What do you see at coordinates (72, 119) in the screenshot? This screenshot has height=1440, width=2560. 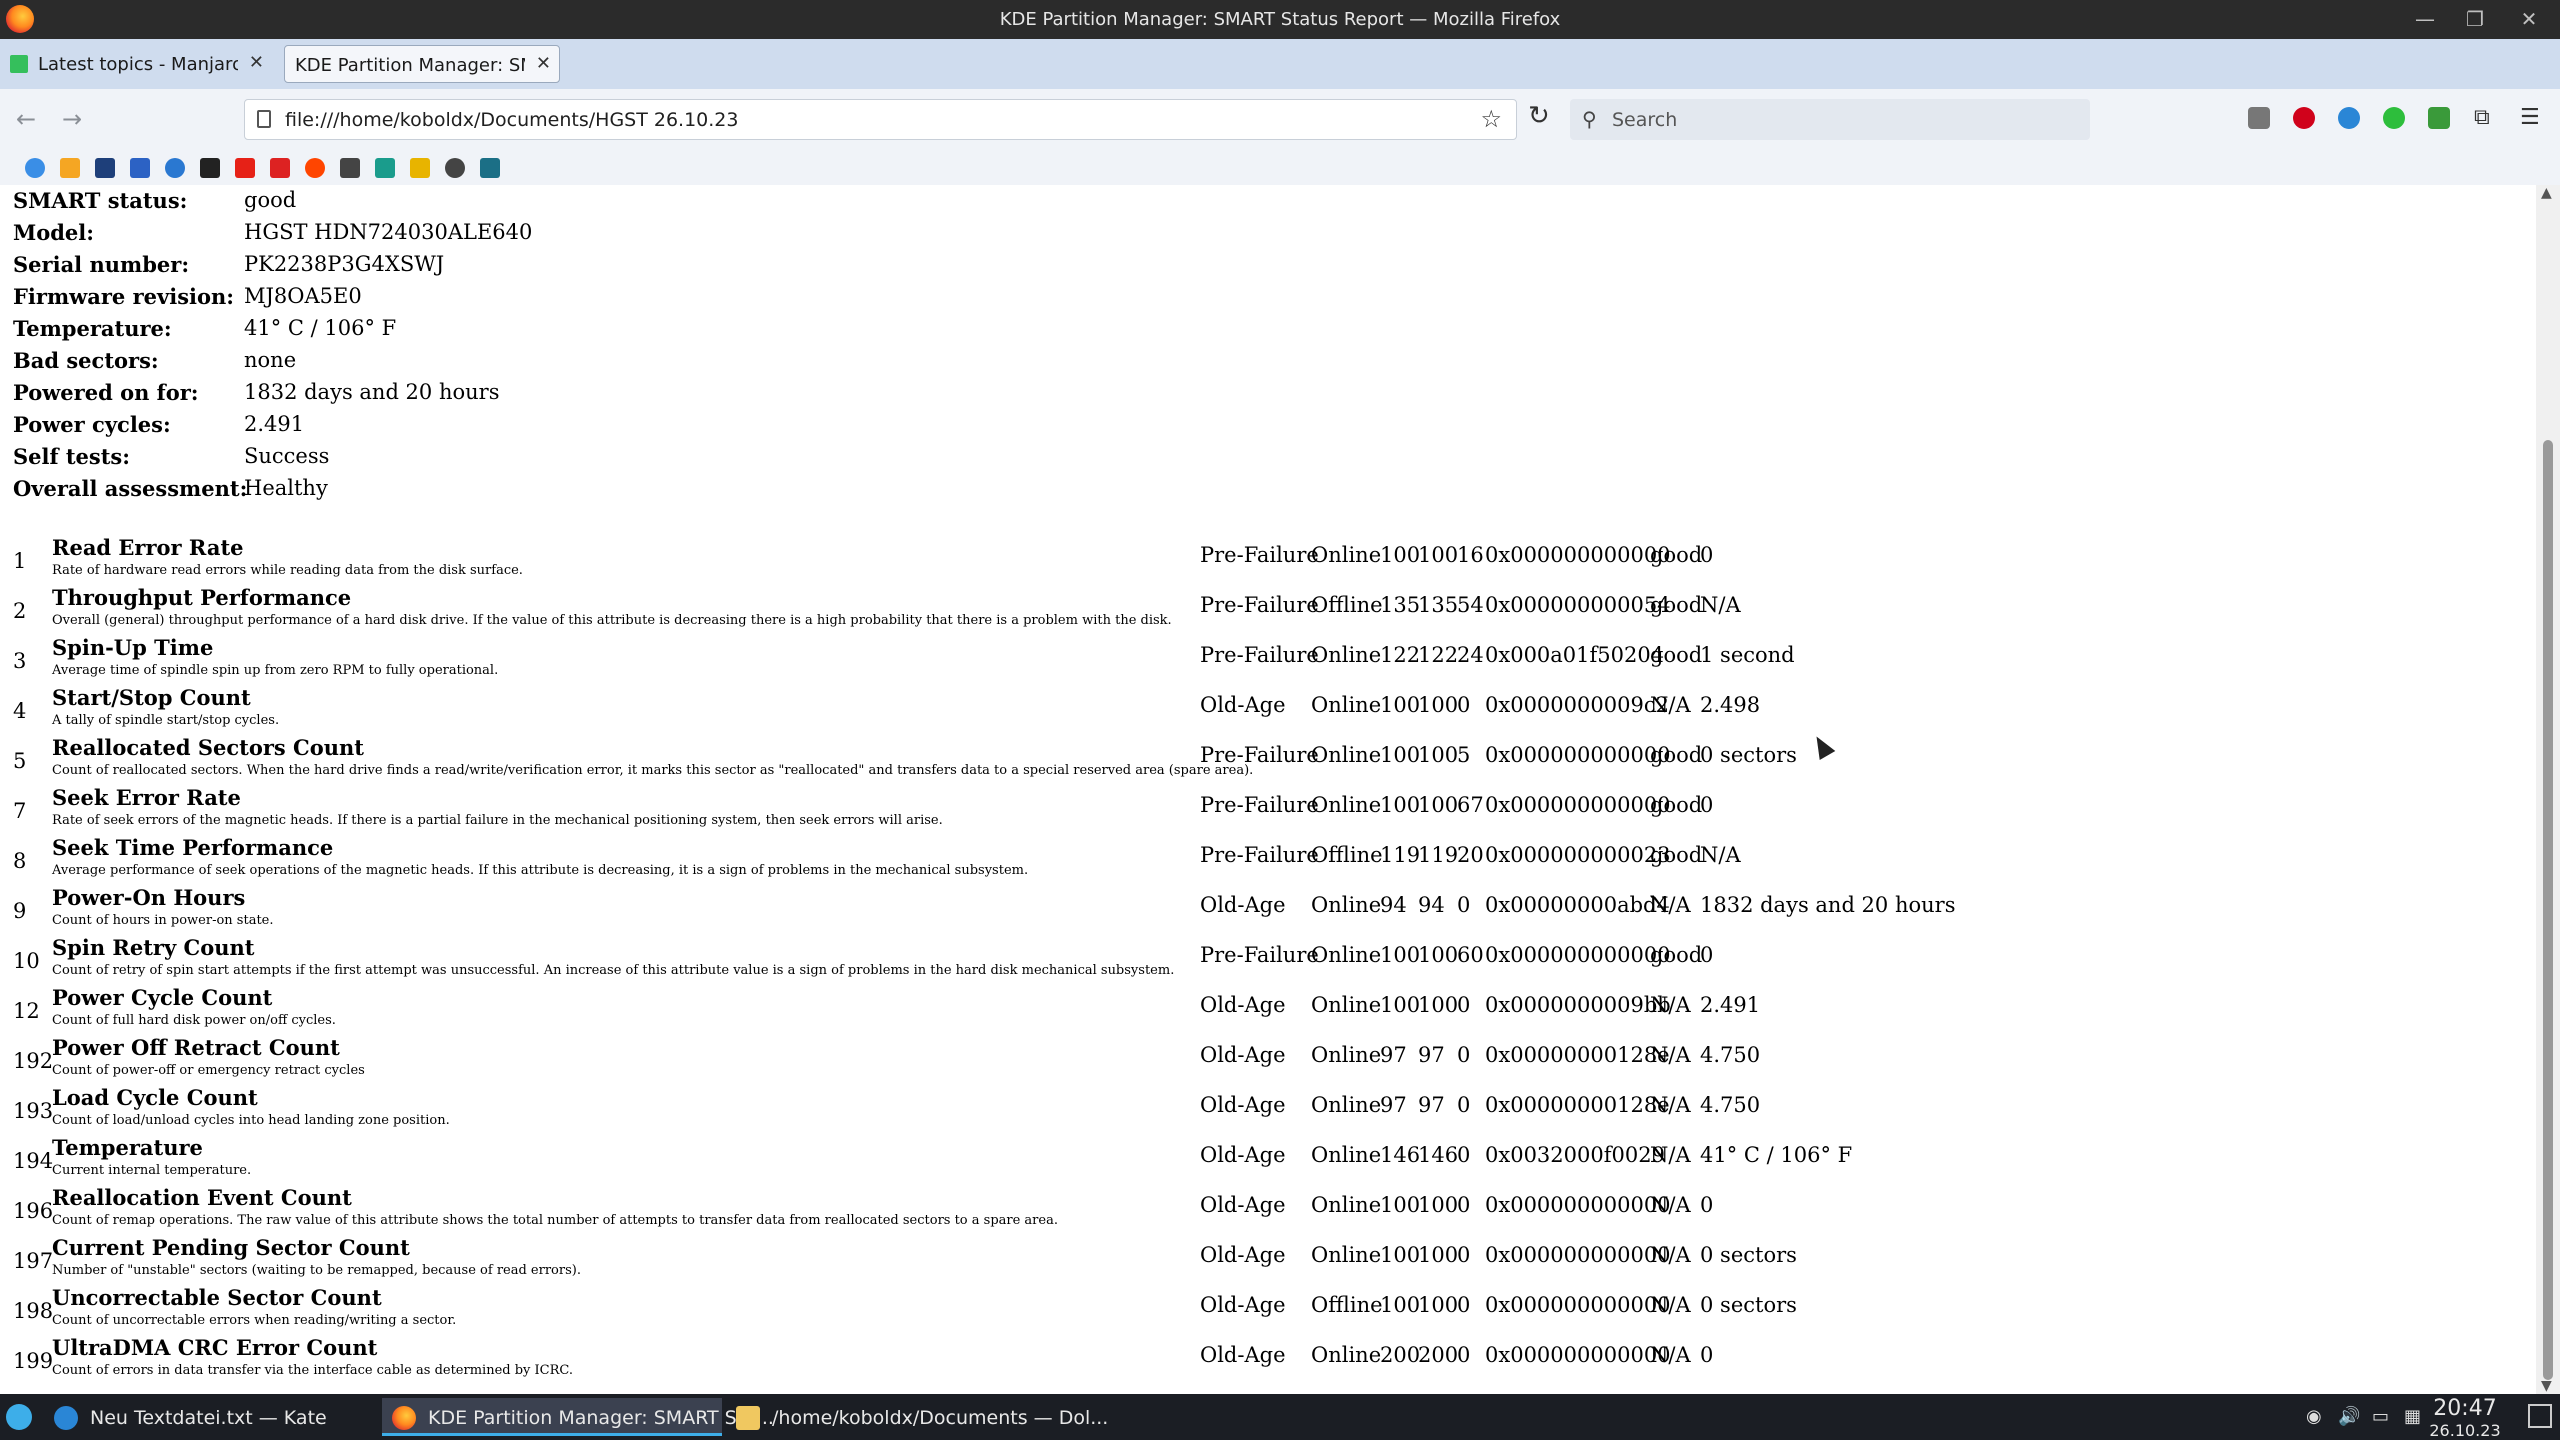 I see `forward-arrow-icon: →` at bounding box center [72, 119].